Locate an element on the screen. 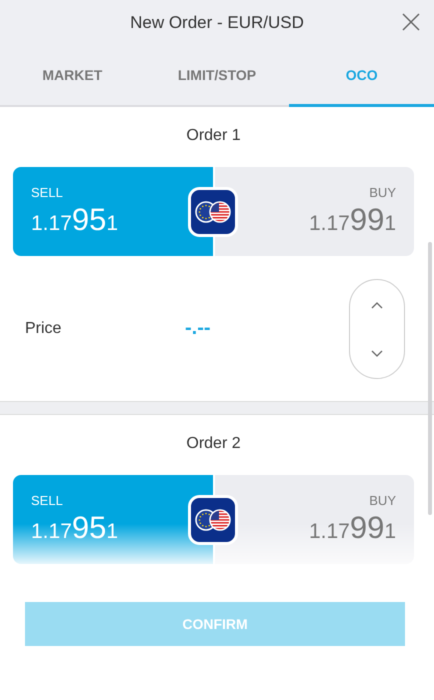 This screenshot has height=700, width=434. price-label: Price is located at coordinates (43, 329).